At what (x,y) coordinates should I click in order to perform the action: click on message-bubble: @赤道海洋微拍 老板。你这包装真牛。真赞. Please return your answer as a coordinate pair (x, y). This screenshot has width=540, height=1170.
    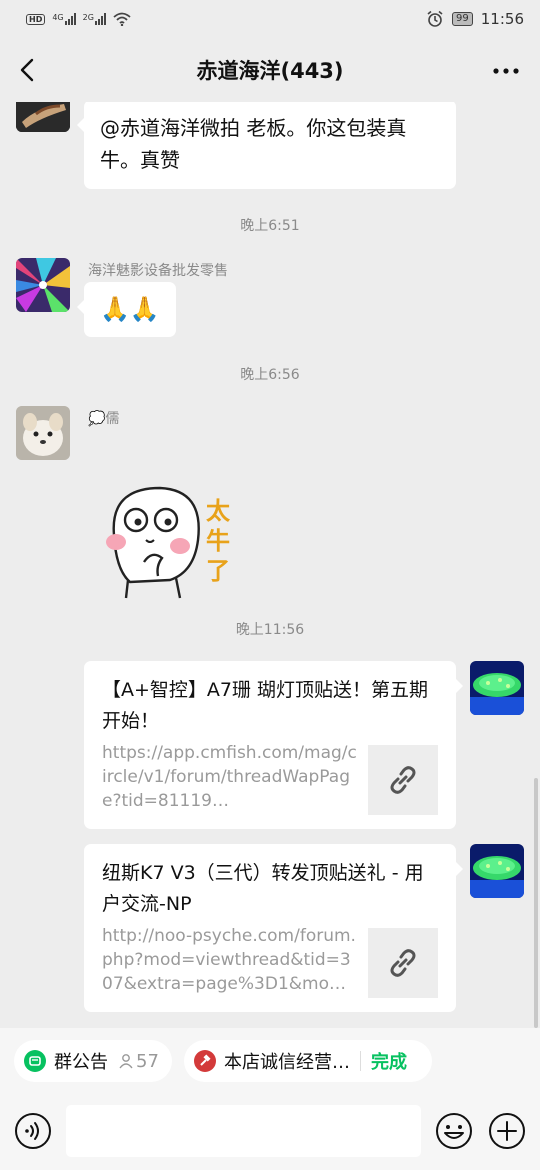
    Looking at the image, I should click on (266, 145).